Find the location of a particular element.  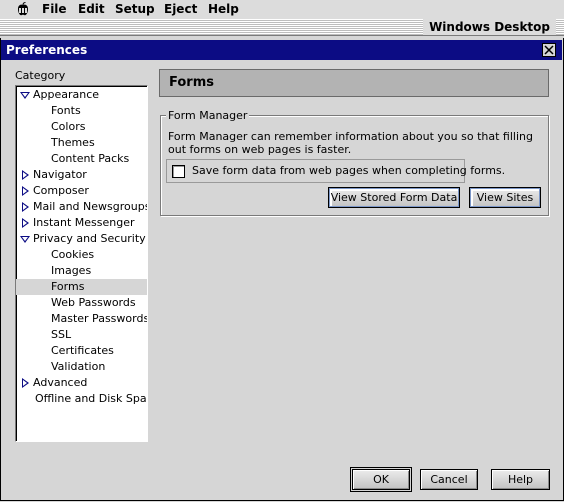

tree-item-label: Web Passwords is located at coordinates (93, 302).